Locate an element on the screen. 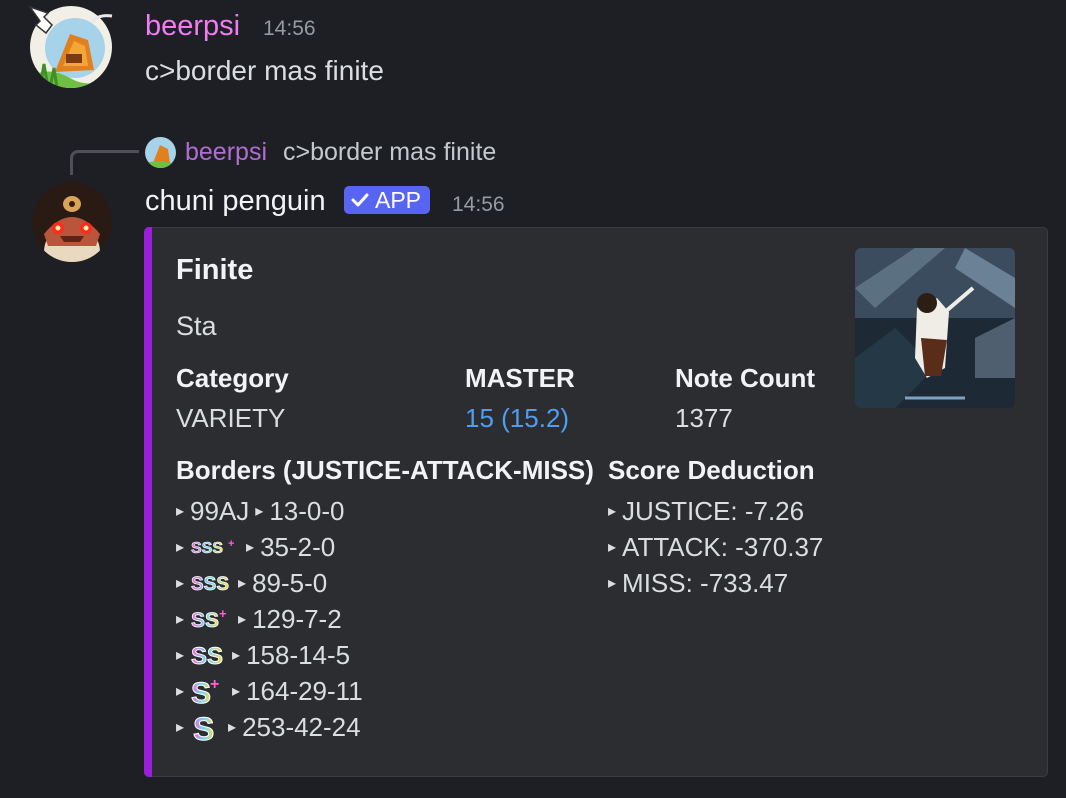 Image resolution: width=1066 pixels, height=798 pixels. field-category-name: Category is located at coordinates (232, 378).